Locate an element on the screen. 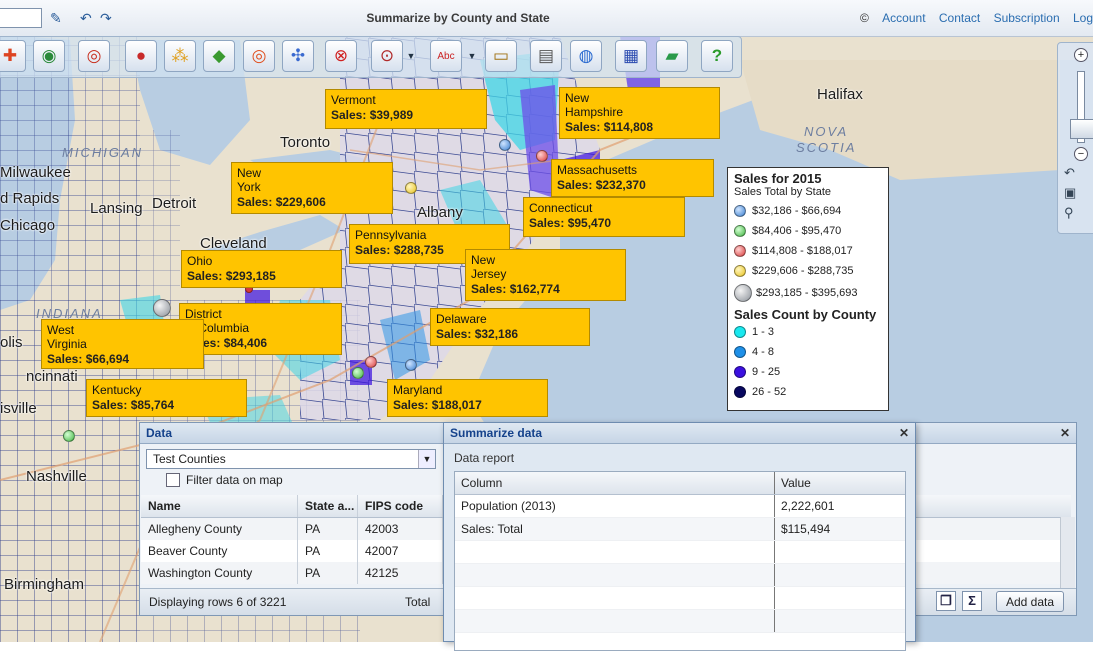  chevron-down-icon: ▼ is located at coordinates (426, 459).